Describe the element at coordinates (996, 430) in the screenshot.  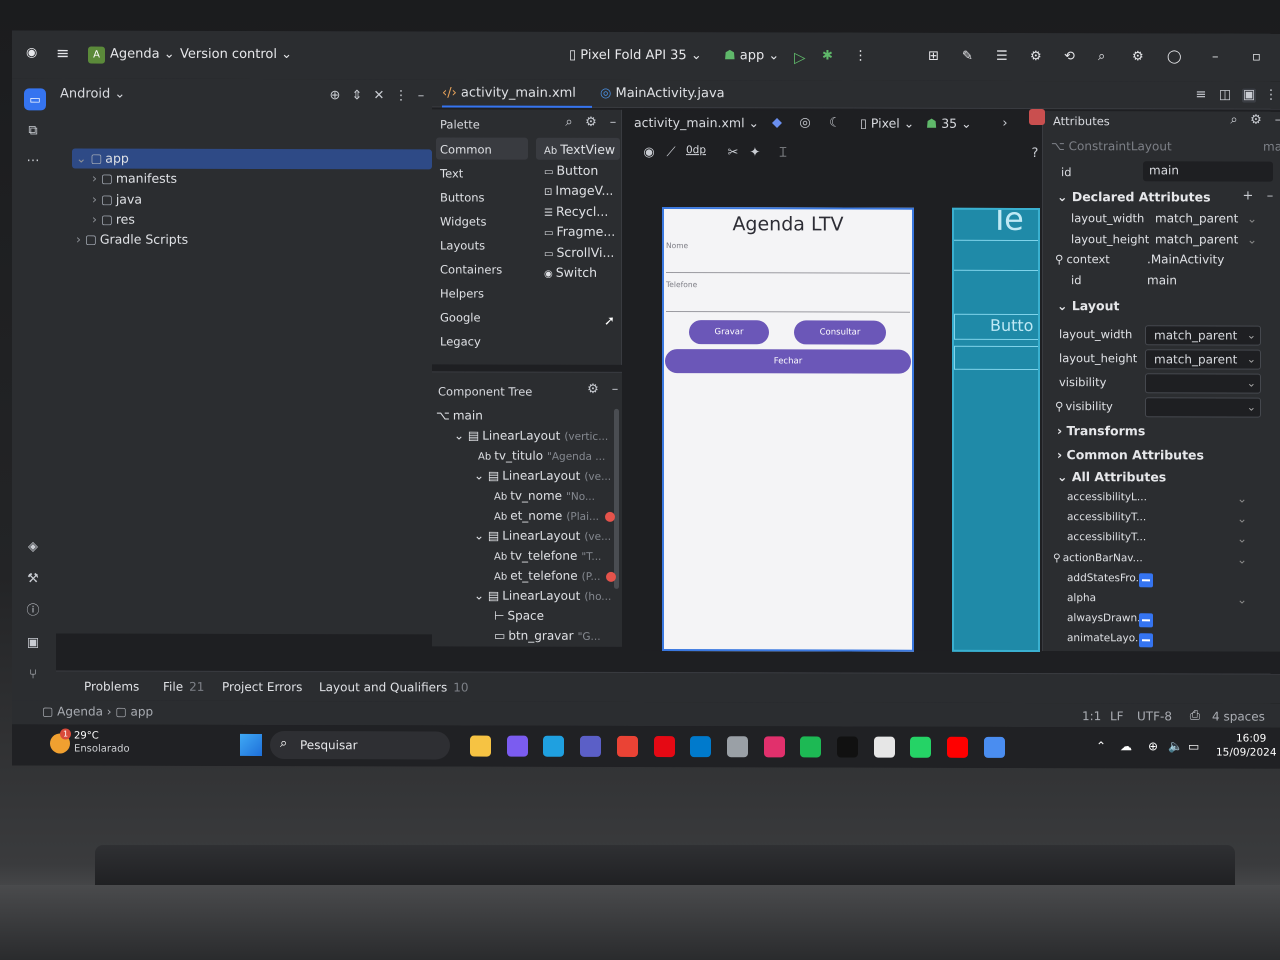
I see `blueprint-preview: Te Butto` at that location.